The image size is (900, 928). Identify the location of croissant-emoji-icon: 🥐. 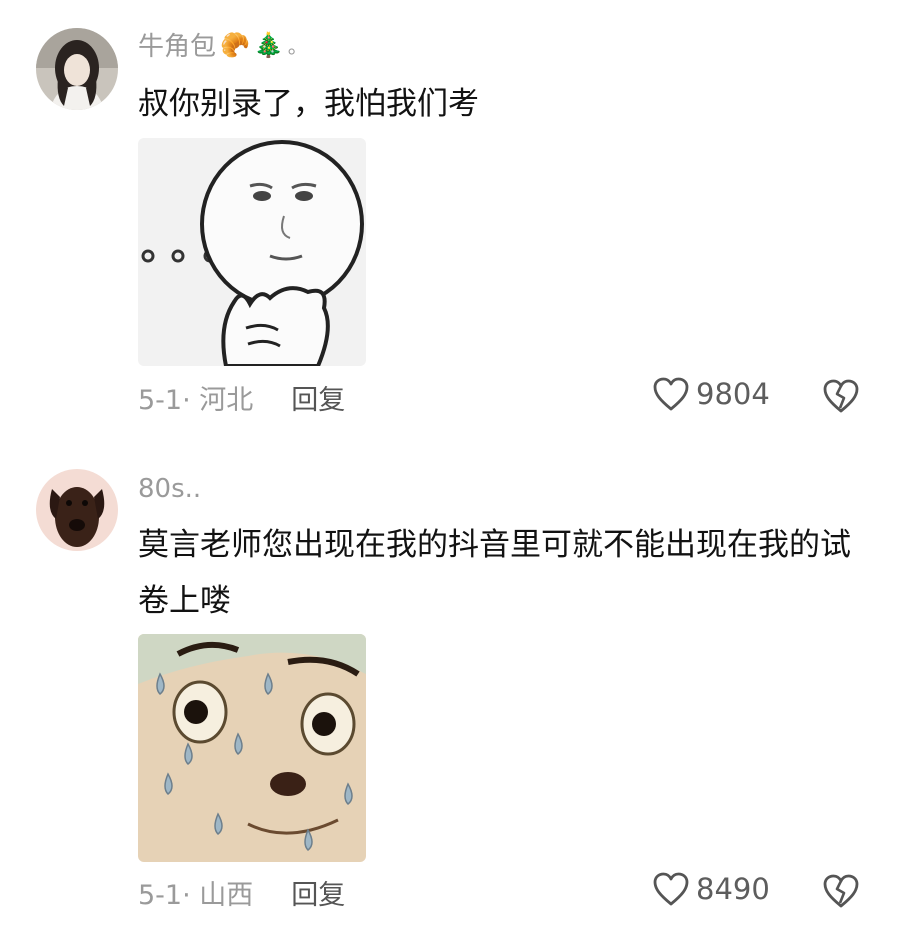
(235, 44).